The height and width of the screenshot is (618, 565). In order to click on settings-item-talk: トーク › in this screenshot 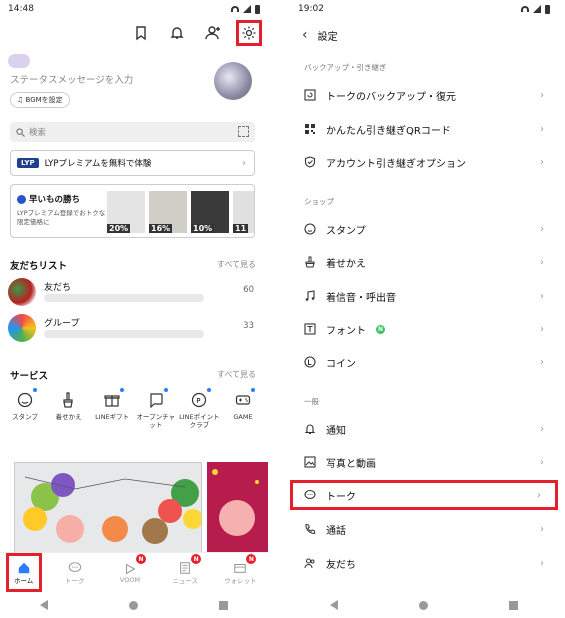, I will do `click(424, 495)`.